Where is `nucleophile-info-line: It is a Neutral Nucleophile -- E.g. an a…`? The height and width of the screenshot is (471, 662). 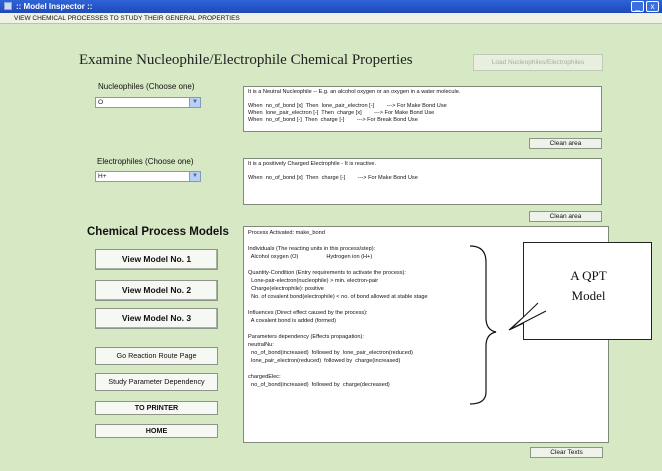
nucleophile-info-line: It is a Neutral Nucleophile -- E.g. an a… is located at coordinates (354, 92).